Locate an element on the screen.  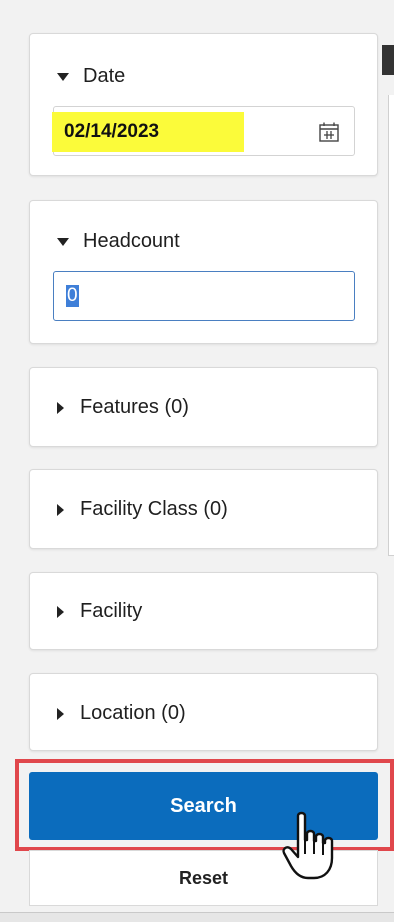
date-filter-panel: Date 02/14/2023 is located at coordinates (203, 104).